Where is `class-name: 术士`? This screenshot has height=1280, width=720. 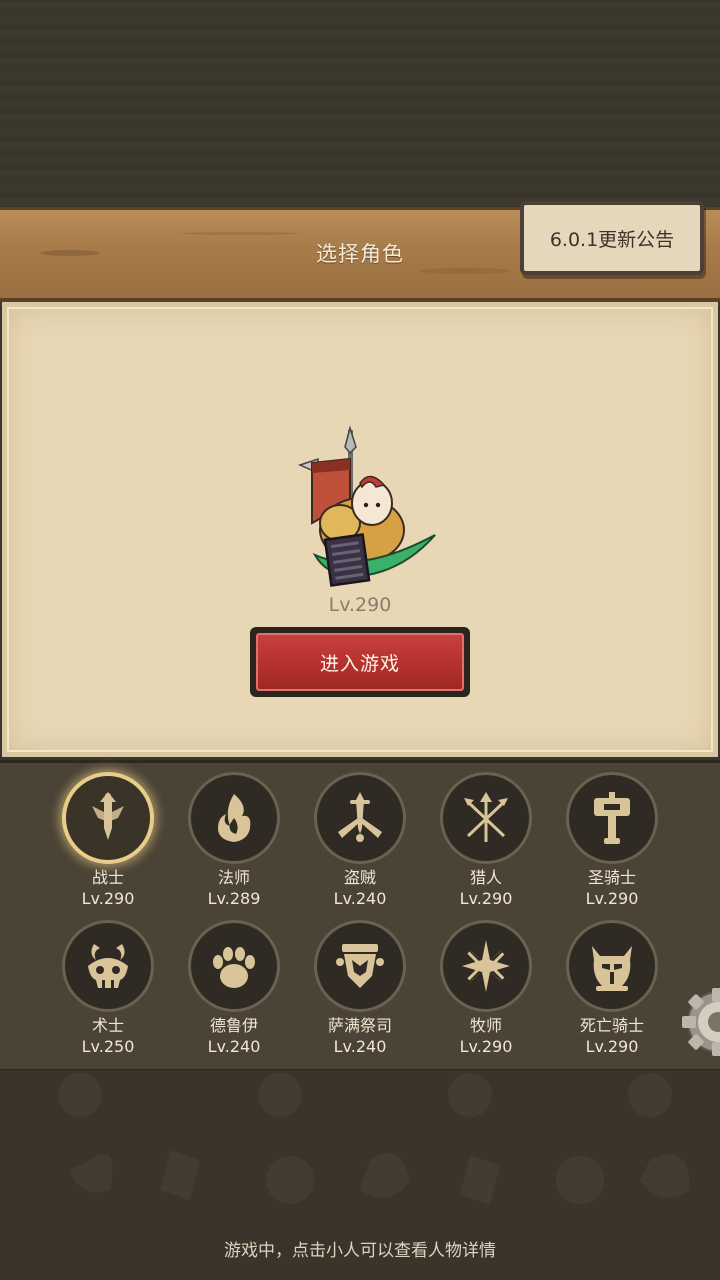
class-name: 术士 is located at coordinates (107, 1025).